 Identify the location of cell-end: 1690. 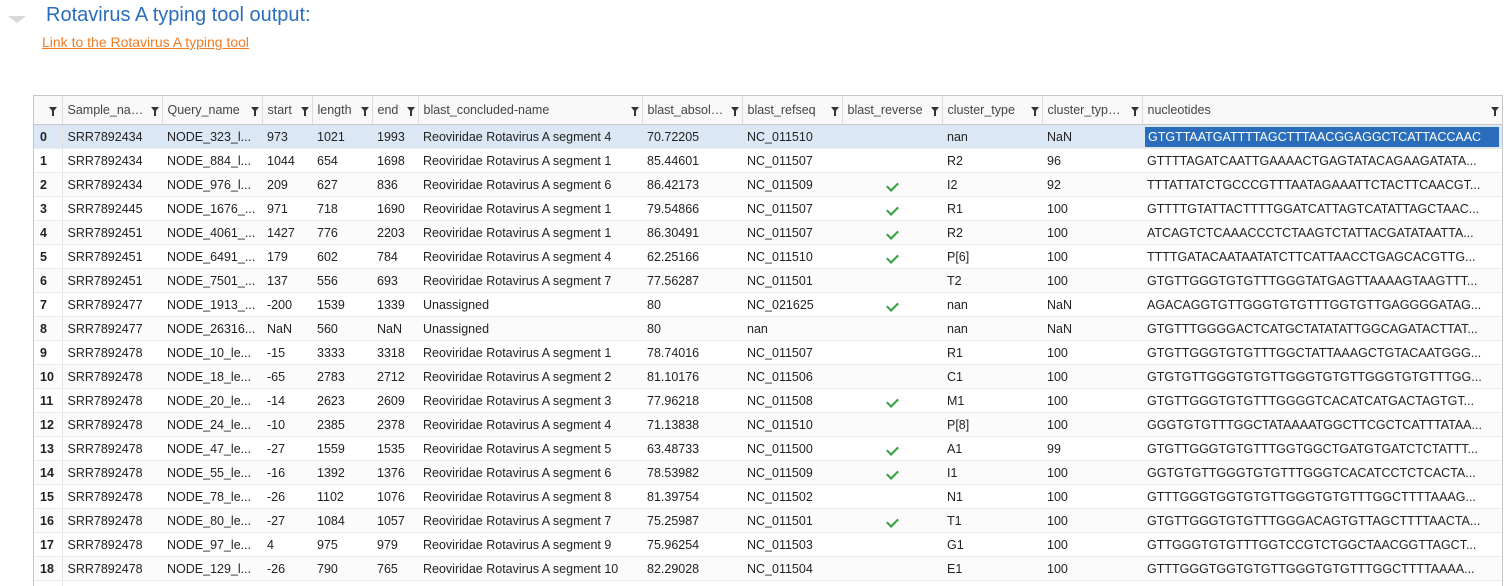
(395, 209).